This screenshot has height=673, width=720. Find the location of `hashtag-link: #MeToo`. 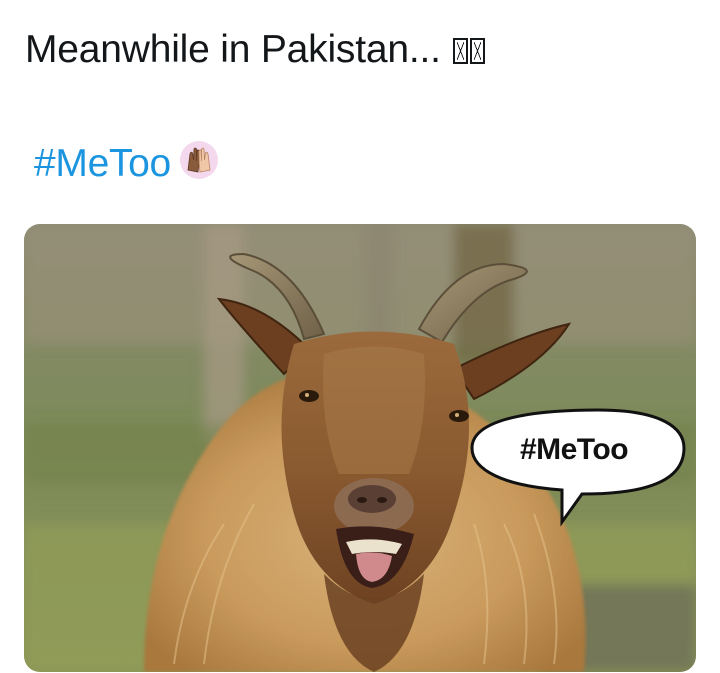

hashtag-link: #MeToo is located at coordinates (102, 163).